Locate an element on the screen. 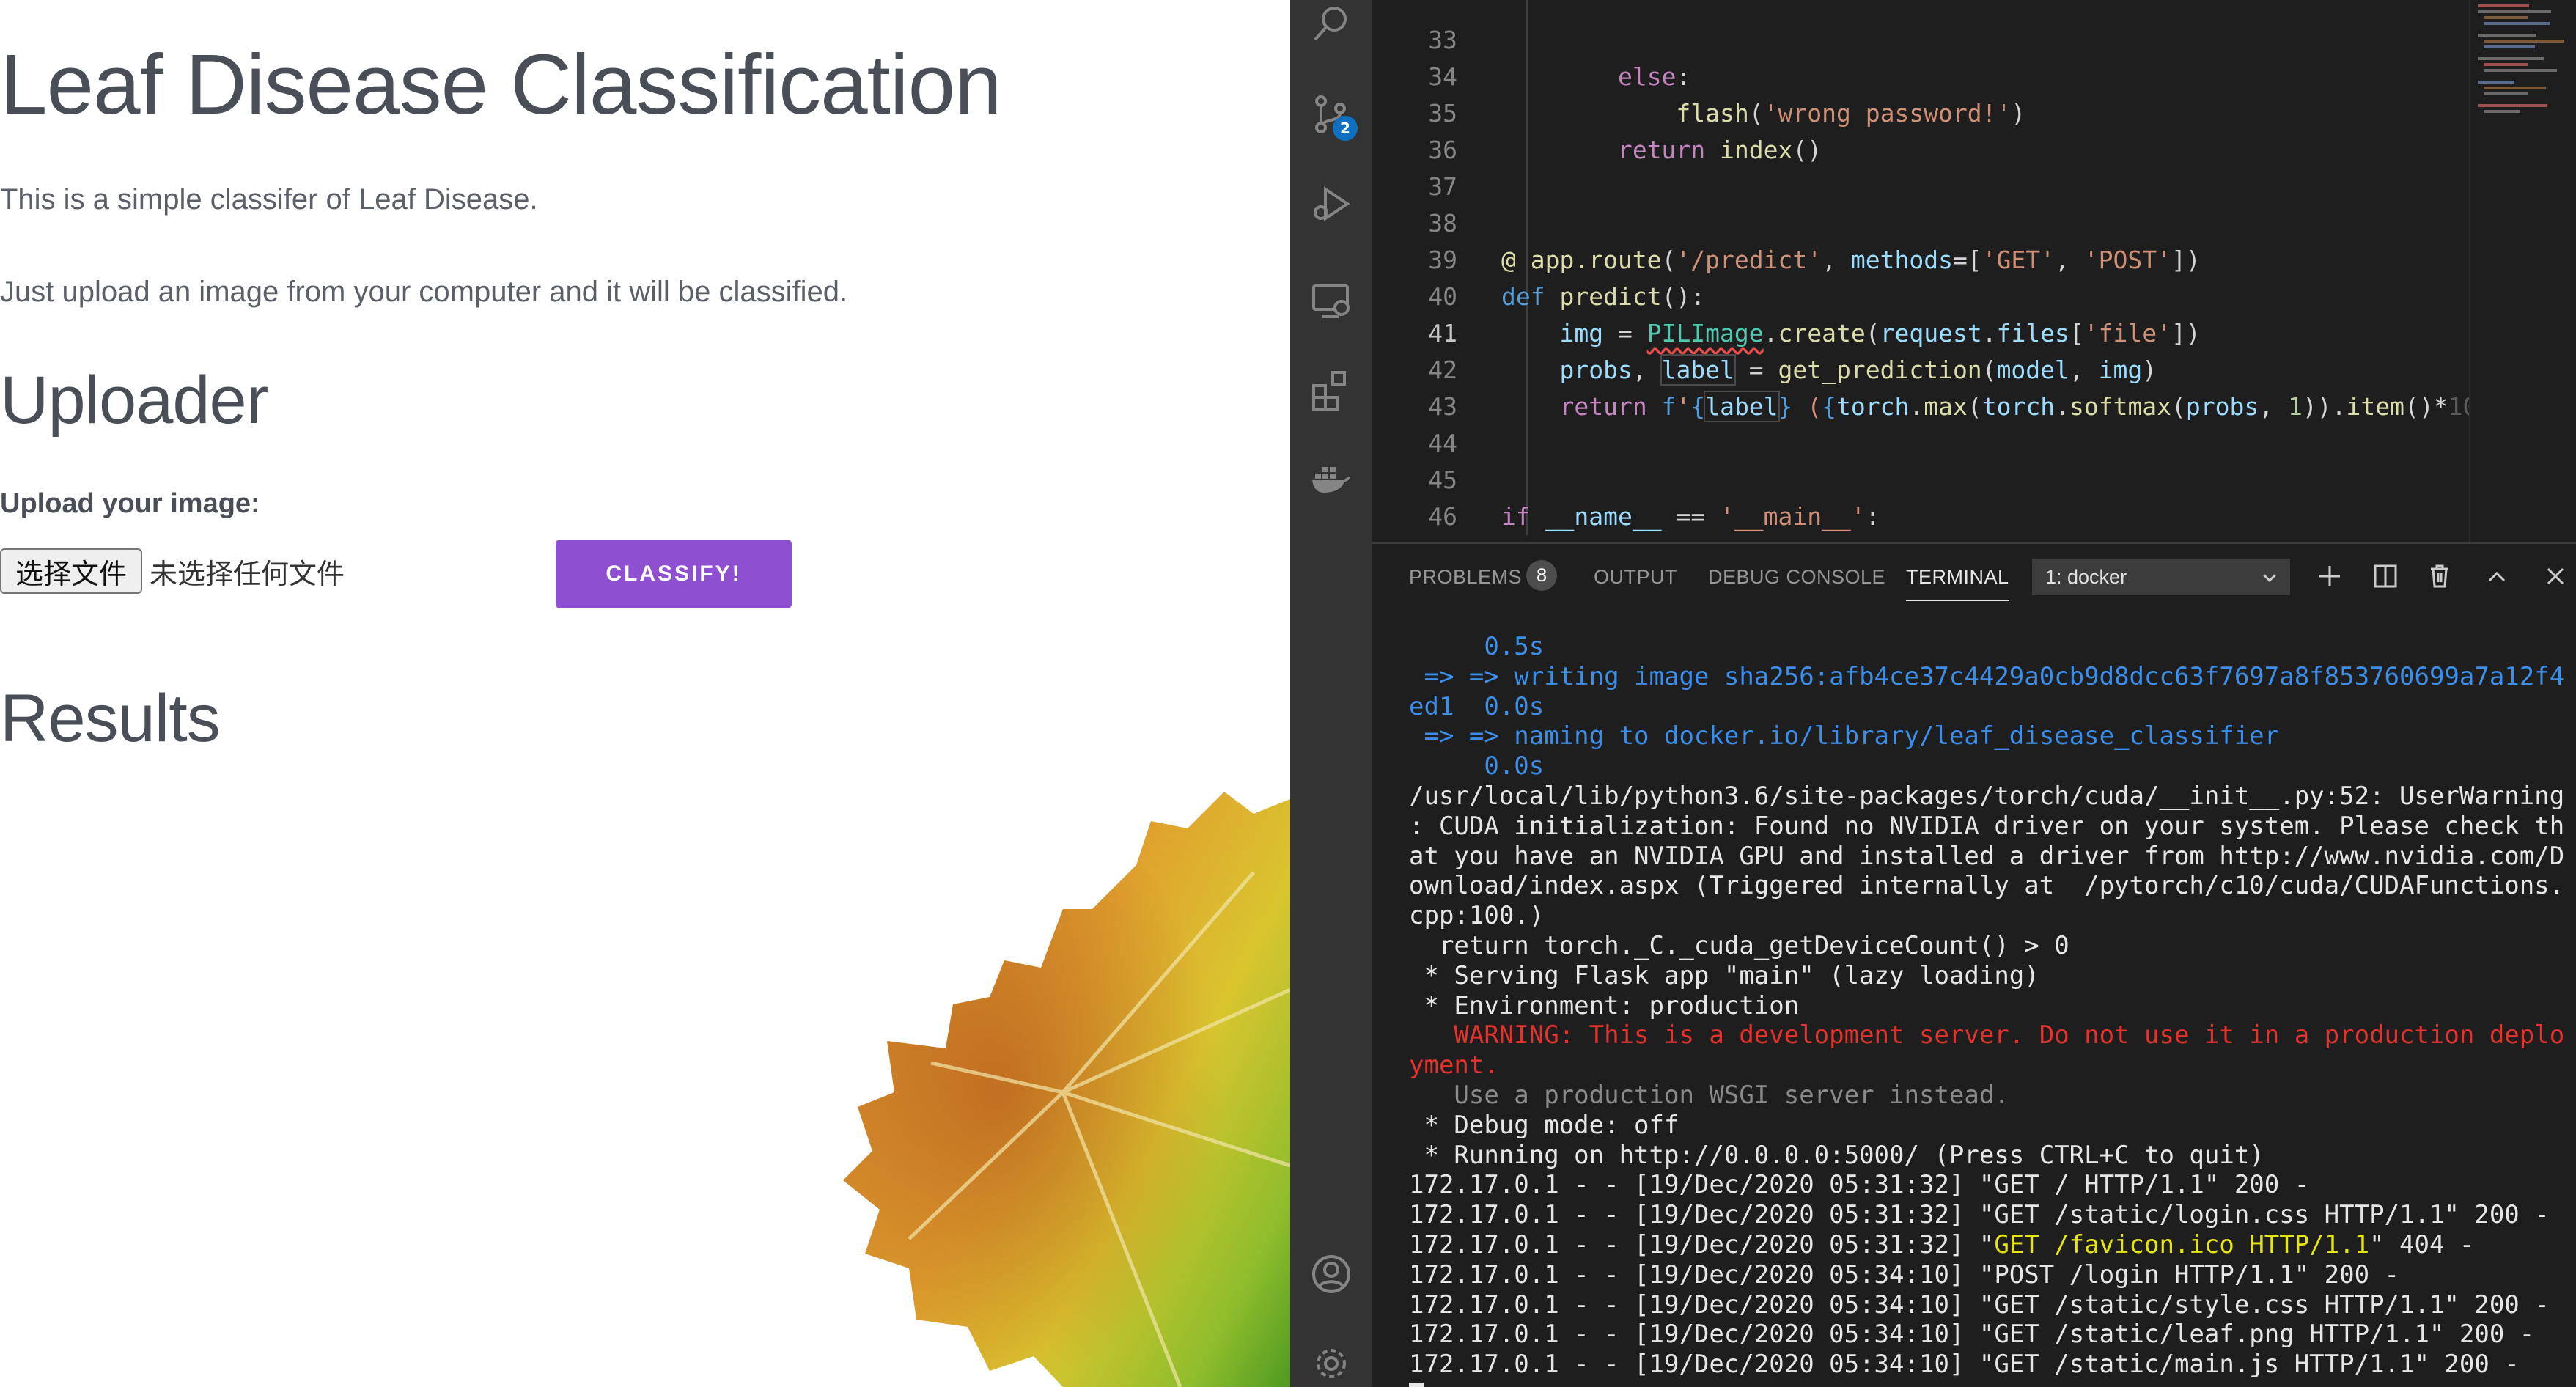 This screenshot has height=1387, width=2576. account-icon is located at coordinates (1331, 1274).